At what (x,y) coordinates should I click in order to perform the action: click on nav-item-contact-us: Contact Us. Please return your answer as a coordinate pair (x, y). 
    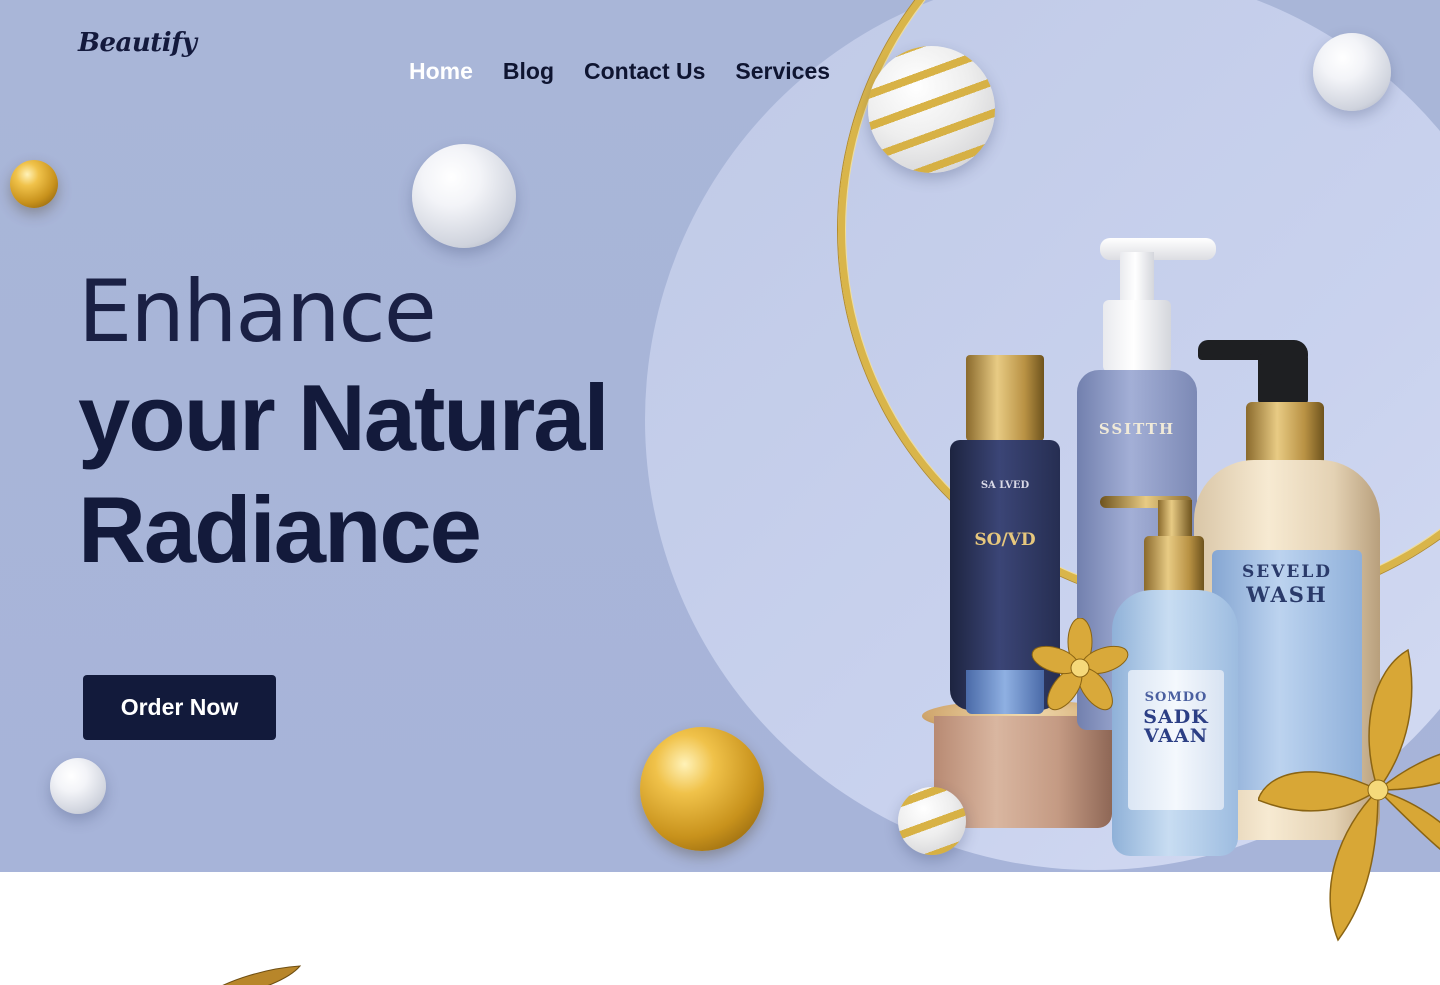
    Looking at the image, I should click on (644, 71).